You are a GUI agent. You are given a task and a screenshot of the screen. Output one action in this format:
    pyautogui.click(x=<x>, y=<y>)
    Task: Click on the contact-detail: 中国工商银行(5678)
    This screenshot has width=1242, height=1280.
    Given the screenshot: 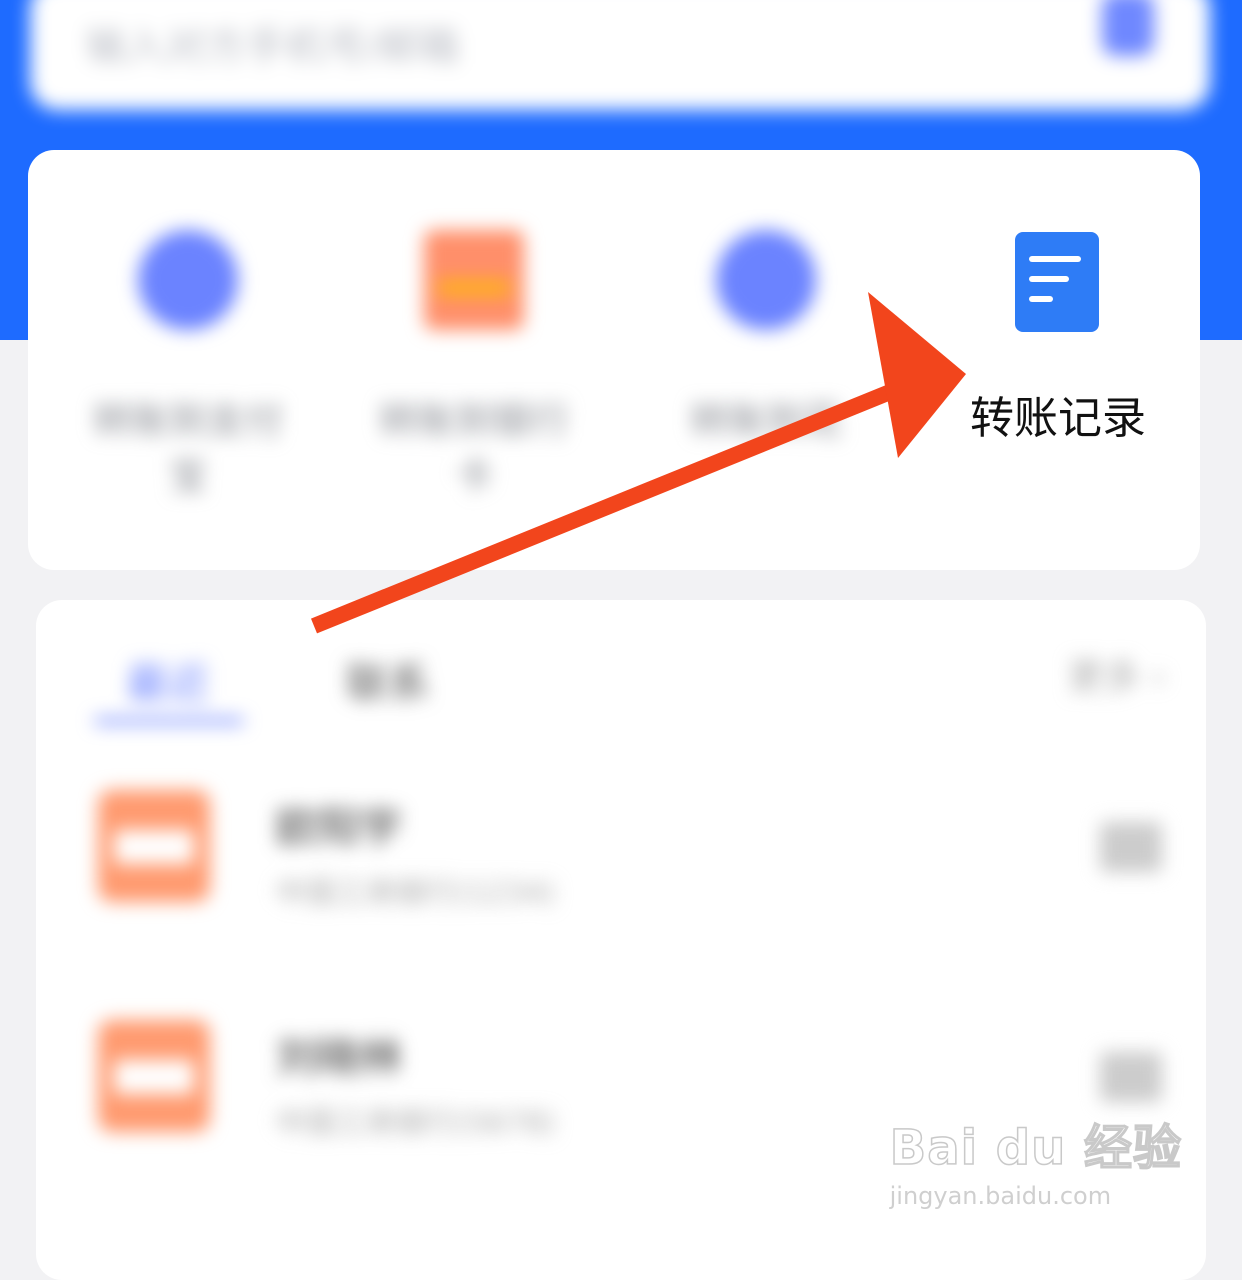 What is the action you would take?
    pyautogui.click(x=416, y=1123)
    